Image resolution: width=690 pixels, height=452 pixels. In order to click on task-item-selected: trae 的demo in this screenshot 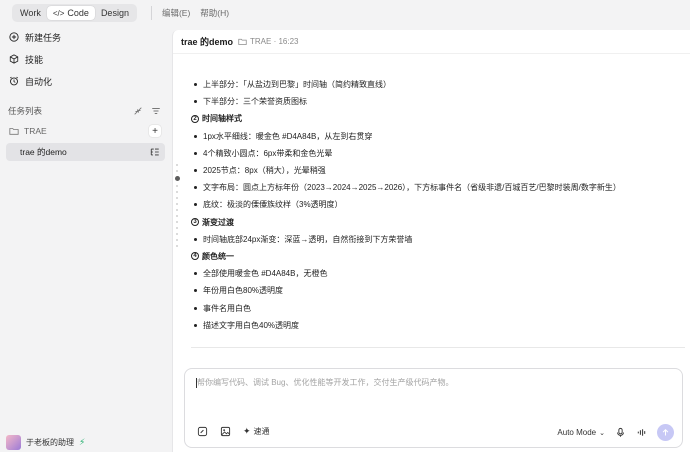, I will do `click(85, 152)`.